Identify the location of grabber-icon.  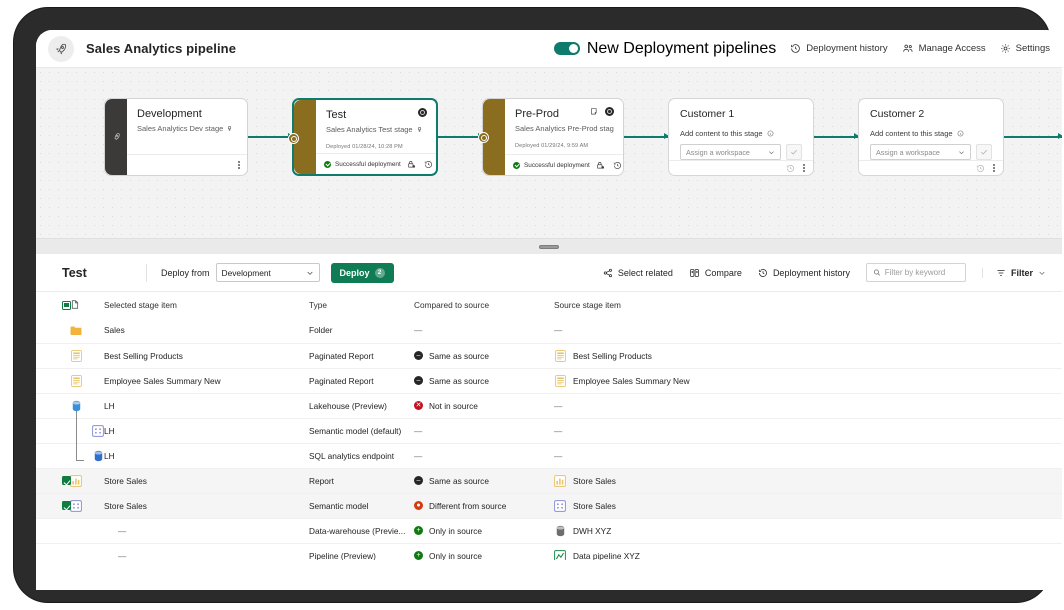
(549, 246).